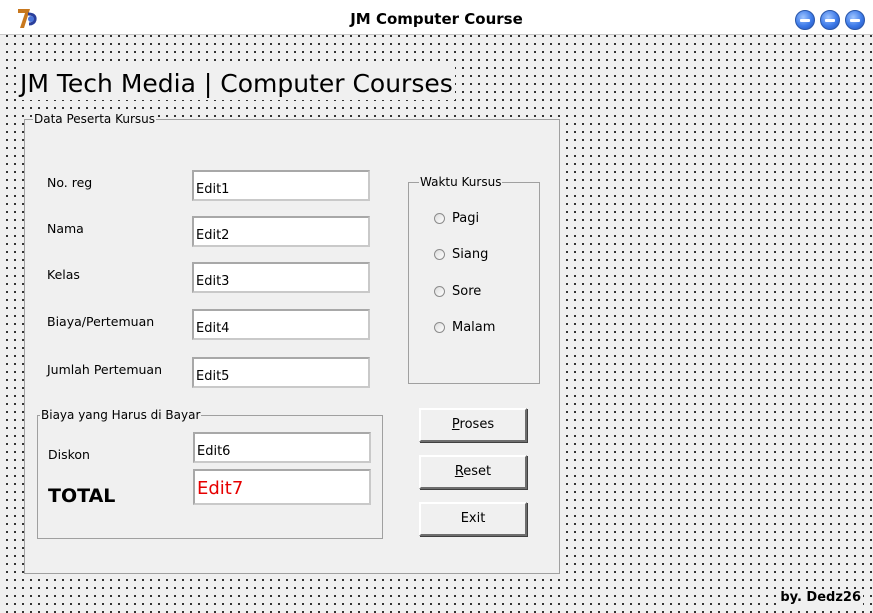 The height and width of the screenshot is (613, 873). What do you see at coordinates (70, 182) in the screenshot?
I see `label-no-reg: No. reg` at bounding box center [70, 182].